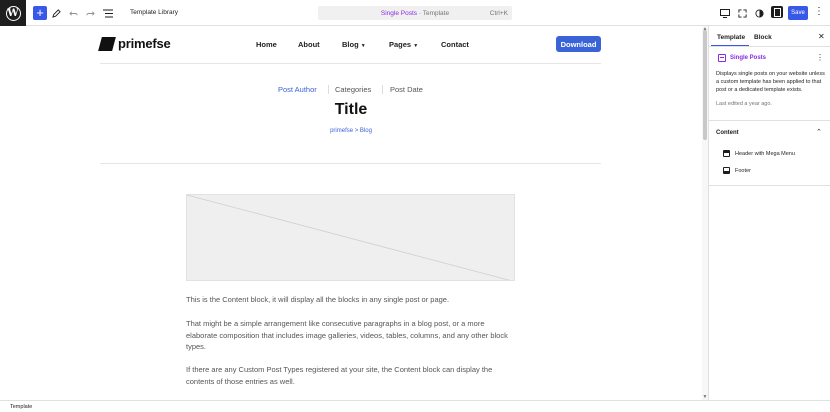  I want to click on placeholder-diagonal-icon, so click(349, 237).